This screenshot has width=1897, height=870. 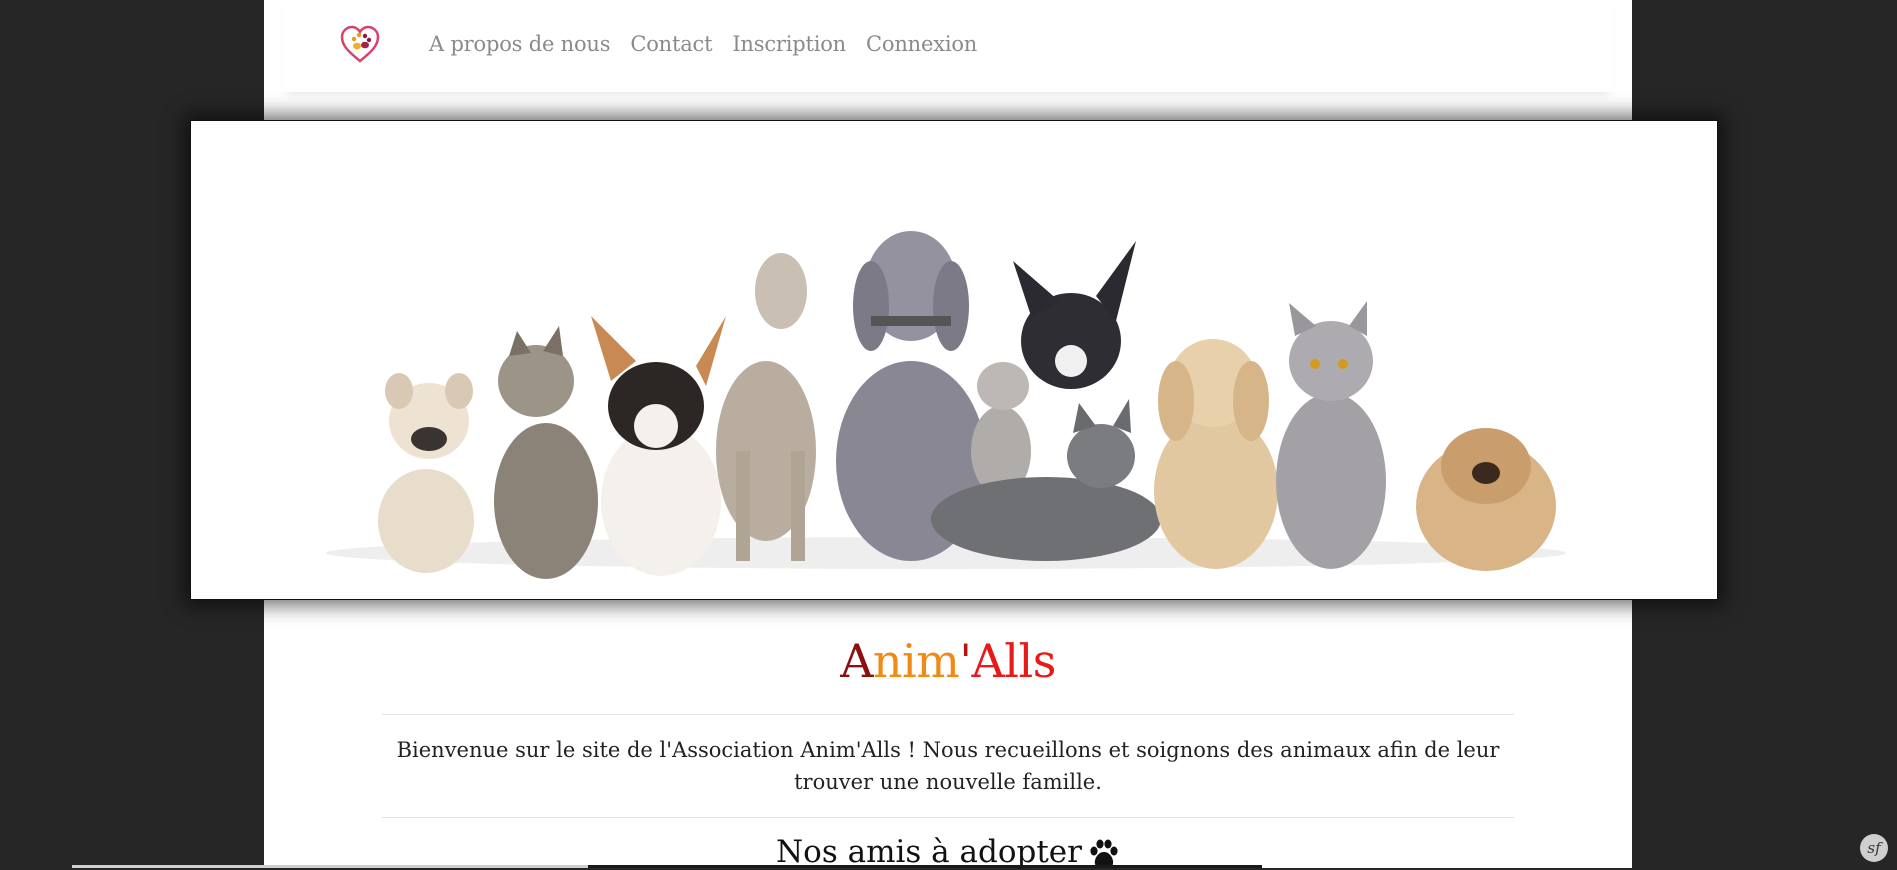 I want to click on divider-top, so click(x=948, y=714).